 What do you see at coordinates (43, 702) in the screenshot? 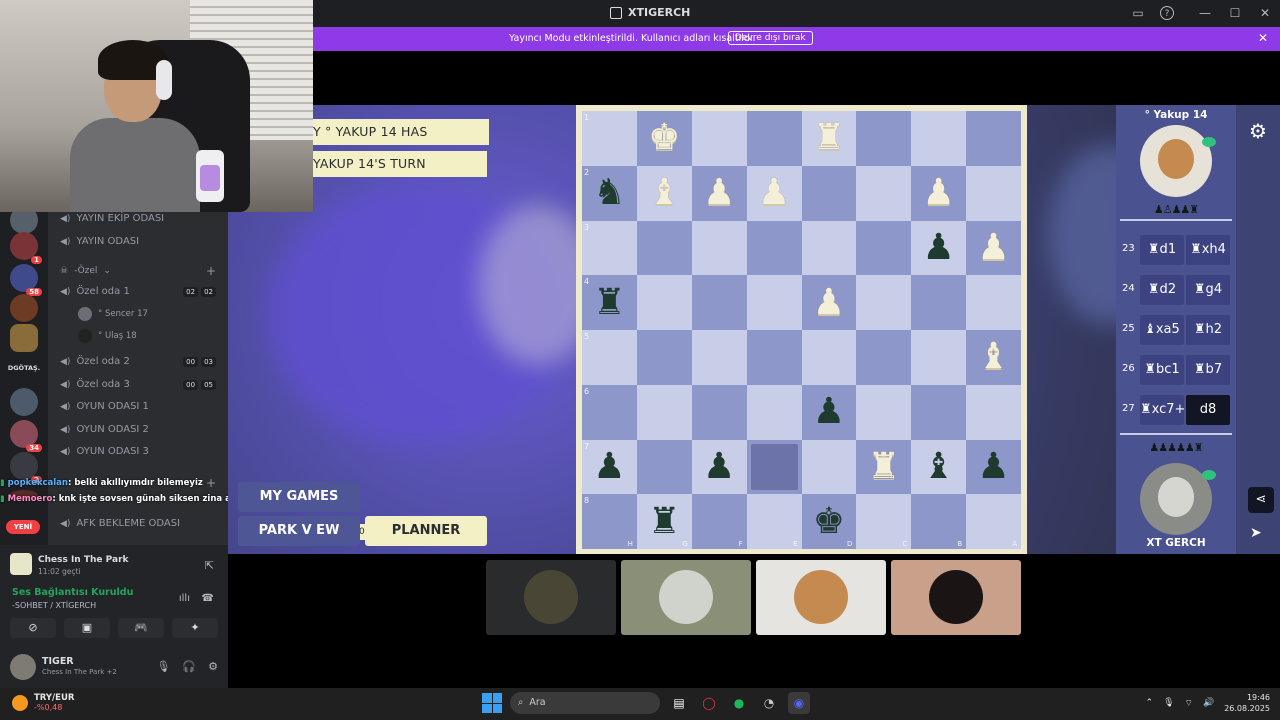
I see `ticker-widget: TRY/EUR -%0,48` at bounding box center [43, 702].